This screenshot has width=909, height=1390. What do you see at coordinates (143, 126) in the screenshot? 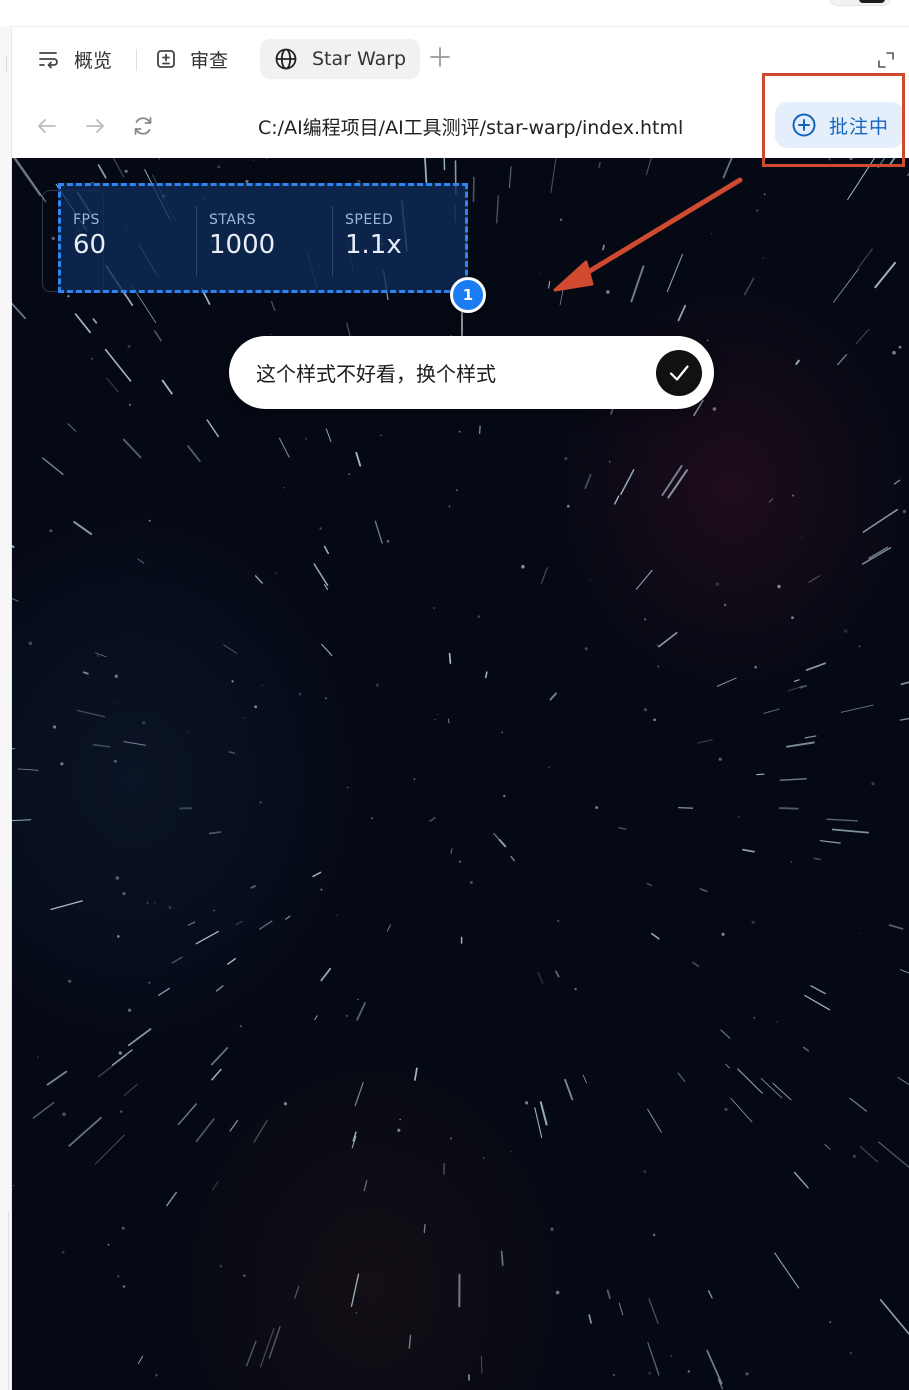
I see `reload-icon` at bounding box center [143, 126].